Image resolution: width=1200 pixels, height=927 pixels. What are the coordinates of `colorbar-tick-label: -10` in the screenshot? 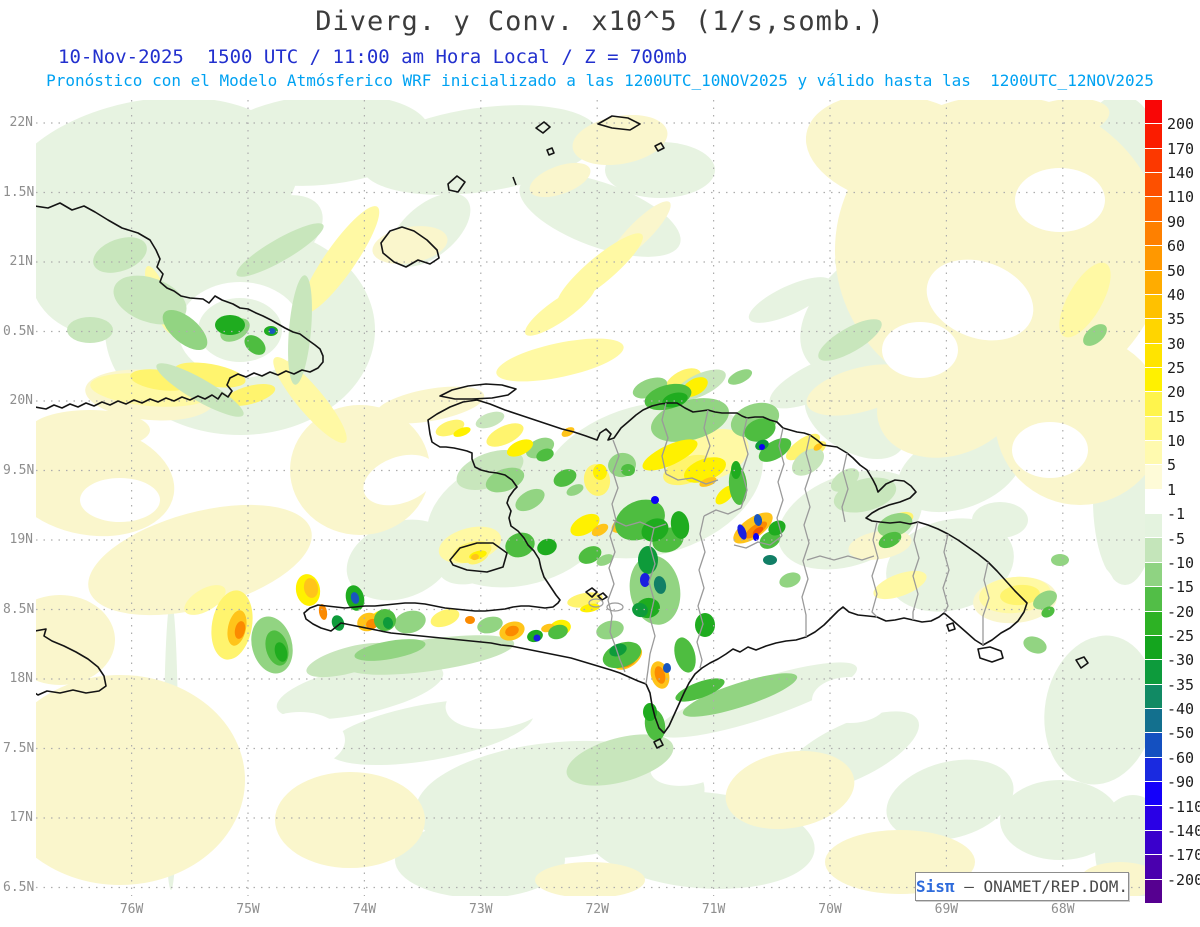 It's located at (1181, 562).